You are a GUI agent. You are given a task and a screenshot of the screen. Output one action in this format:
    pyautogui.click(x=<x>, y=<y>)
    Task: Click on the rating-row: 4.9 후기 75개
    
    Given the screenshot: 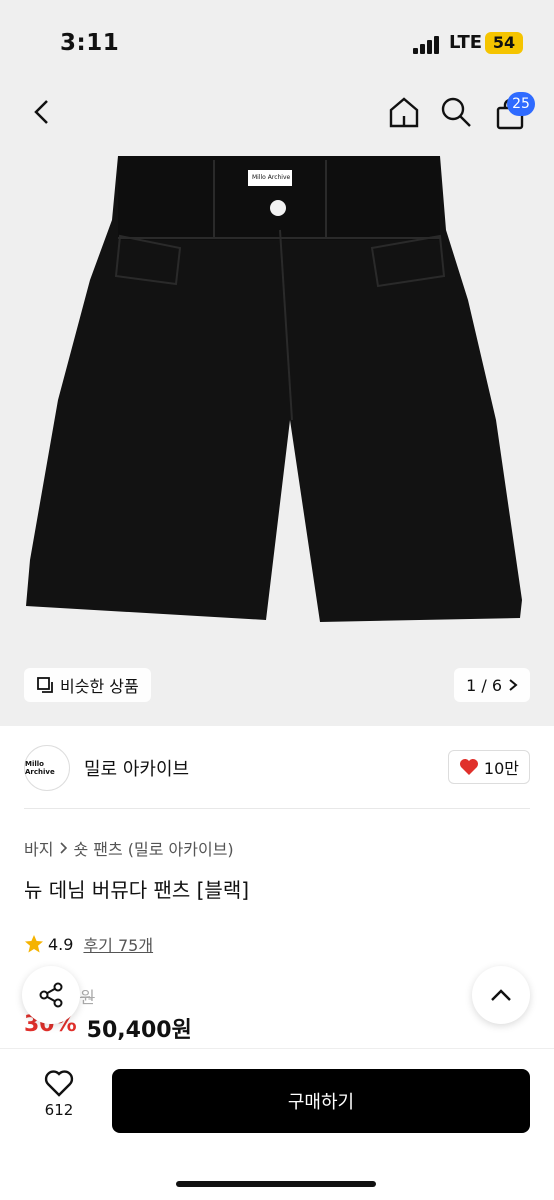 What is the action you would take?
    pyautogui.click(x=88, y=944)
    